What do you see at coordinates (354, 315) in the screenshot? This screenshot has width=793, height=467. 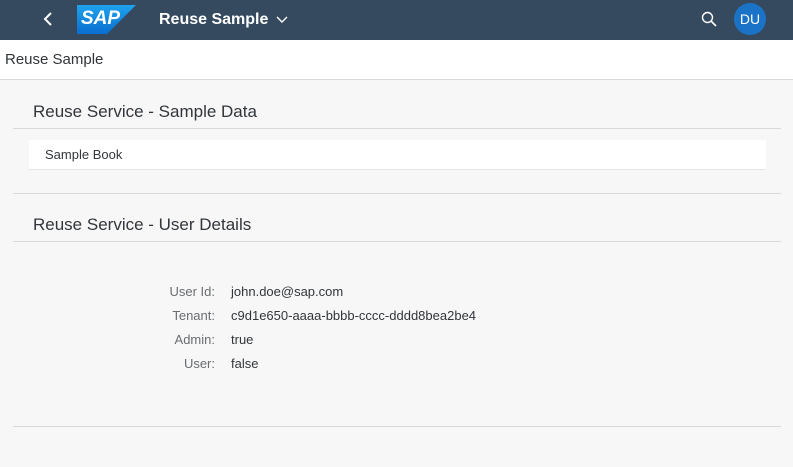 I see `tenant-value: c9d1e650-aaaa-bbbb-cccc-dddd8bea2be4` at bounding box center [354, 315].